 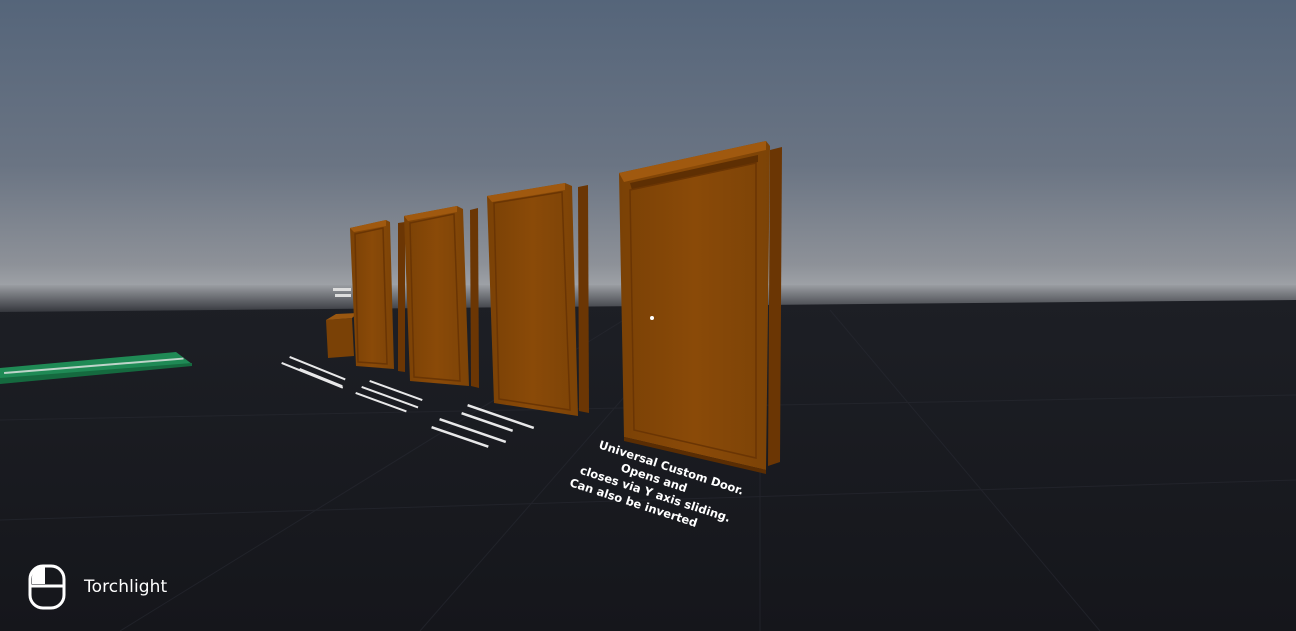 I want to click on hud-prompt: Torchlight, so click(x=97, y=587).